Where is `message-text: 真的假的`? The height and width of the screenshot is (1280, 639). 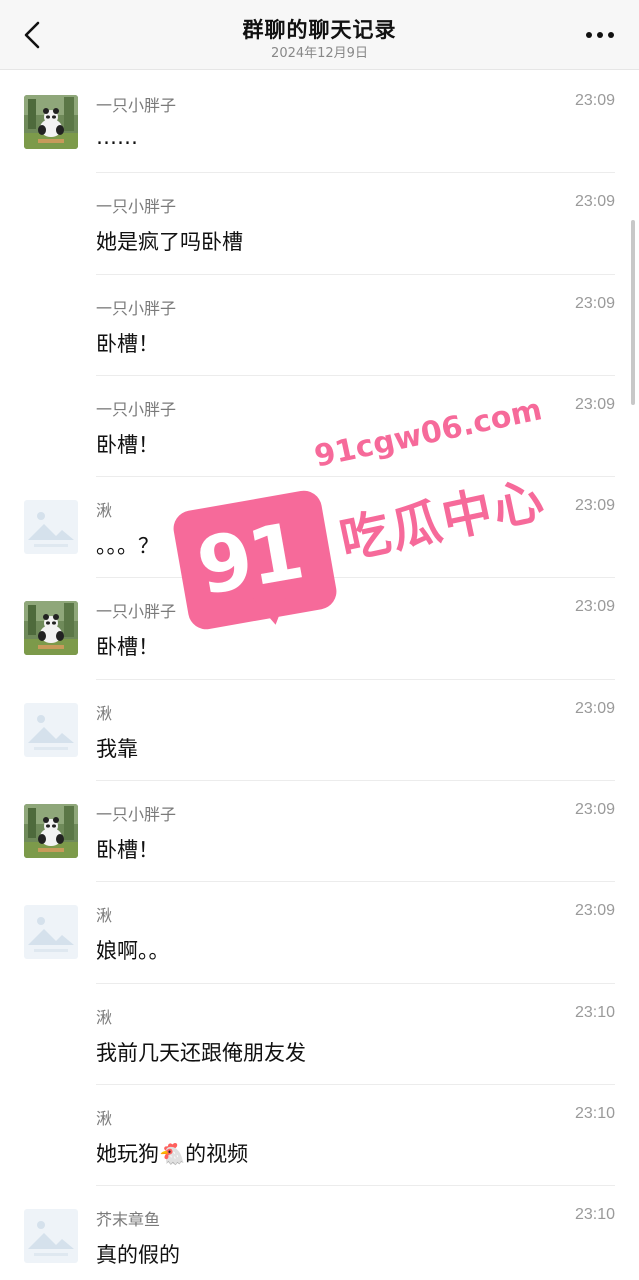 message-text: 真的假的 is located at coordinates (138, 1255).